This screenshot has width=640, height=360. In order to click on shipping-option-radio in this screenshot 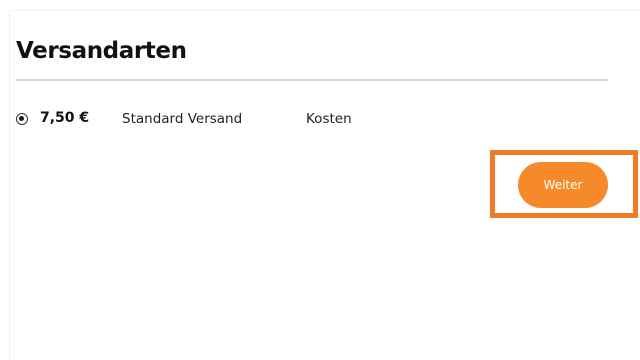, I will do `click(22, 119)`.